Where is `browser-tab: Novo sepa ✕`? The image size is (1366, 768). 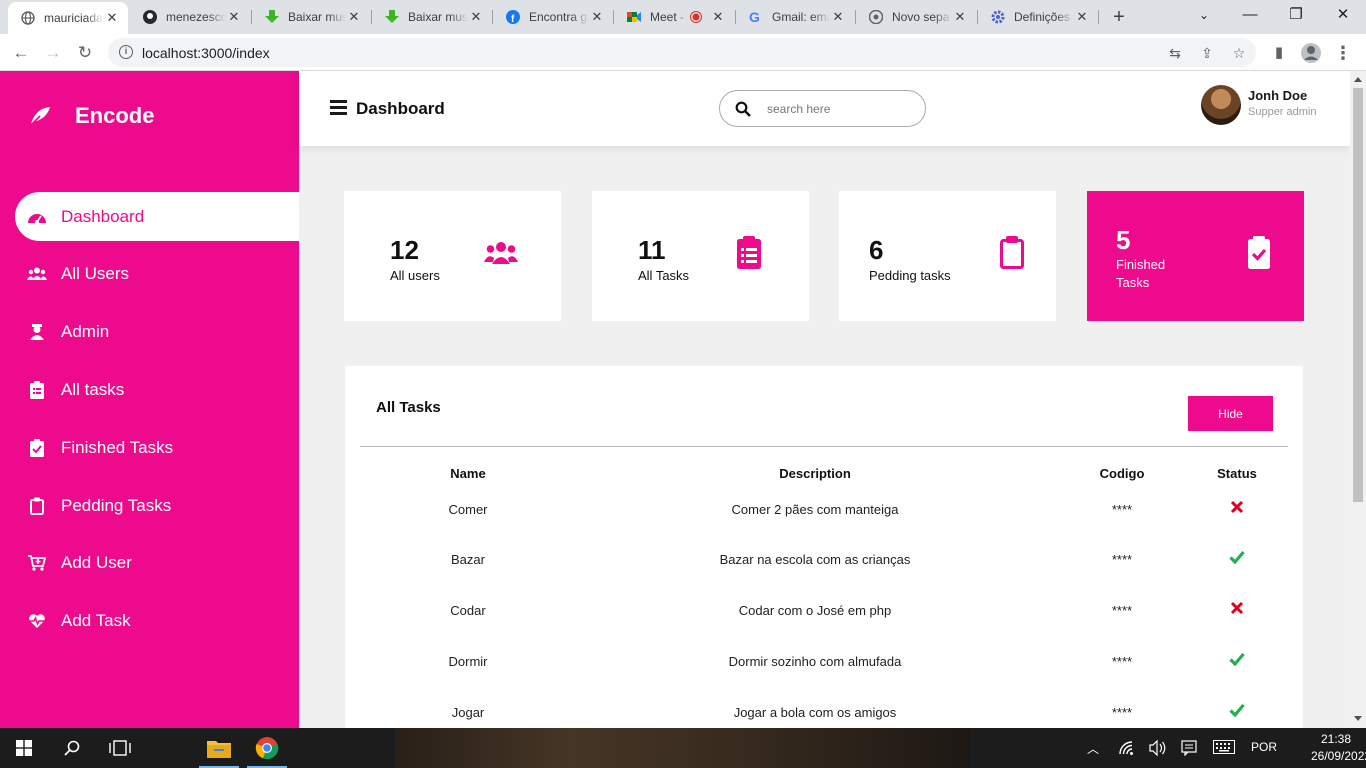
browser-tab: Novo sepa ✕ is located at coordinates (916, 17).